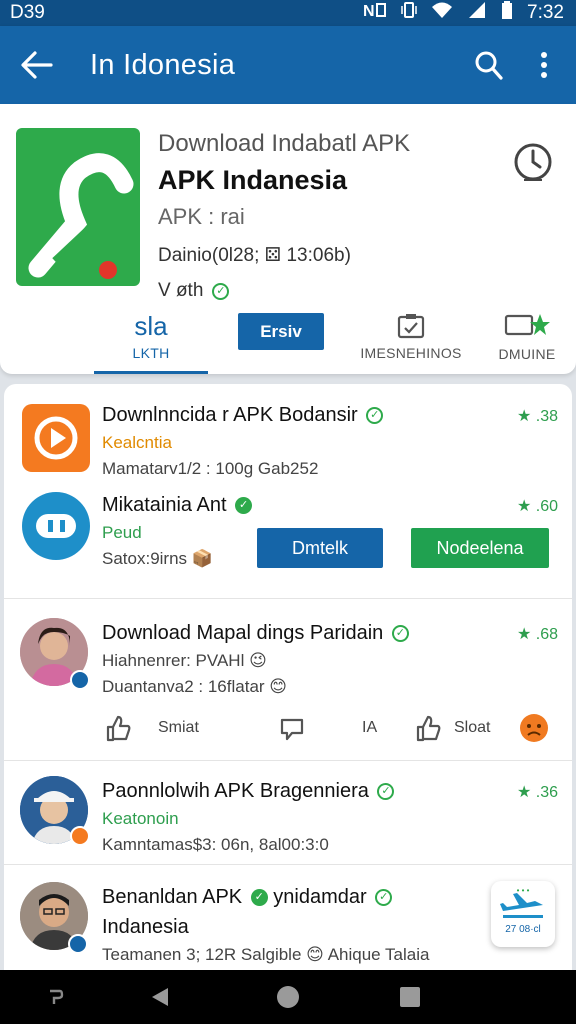 The width and height of the screenshot is (576, 1024). What do you see at coordinates (56, 526) in the screenshot?
I see `chat-app-icon` at bounding box center [56, 526].